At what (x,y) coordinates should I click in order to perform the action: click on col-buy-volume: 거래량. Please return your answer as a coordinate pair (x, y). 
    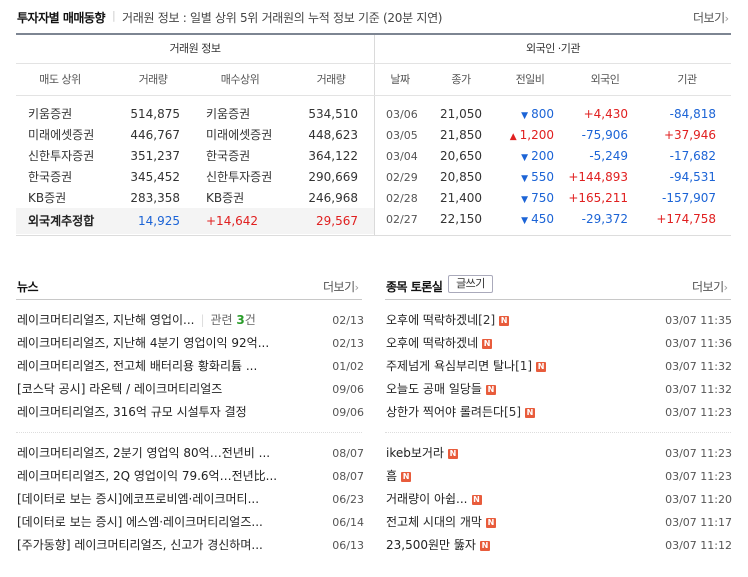
    Looking at the image, I should click on (331, 79).